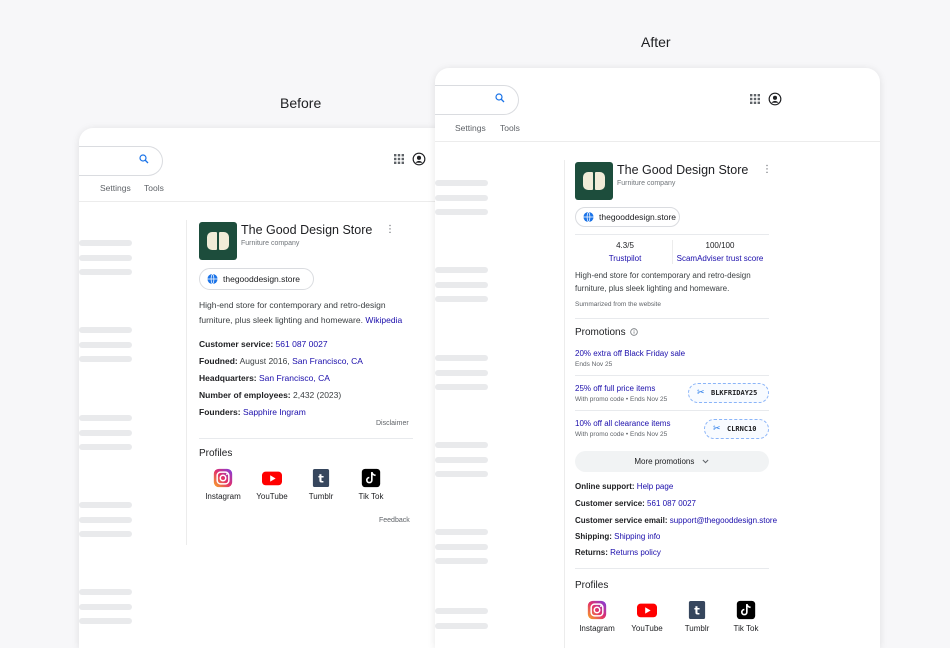 The image size is (950, 648). What do you see at coordinates (630, 353) in the screenshot?
I see `promo-title: 20% extra off Black Friday sale` at bounding box center [630, 353].